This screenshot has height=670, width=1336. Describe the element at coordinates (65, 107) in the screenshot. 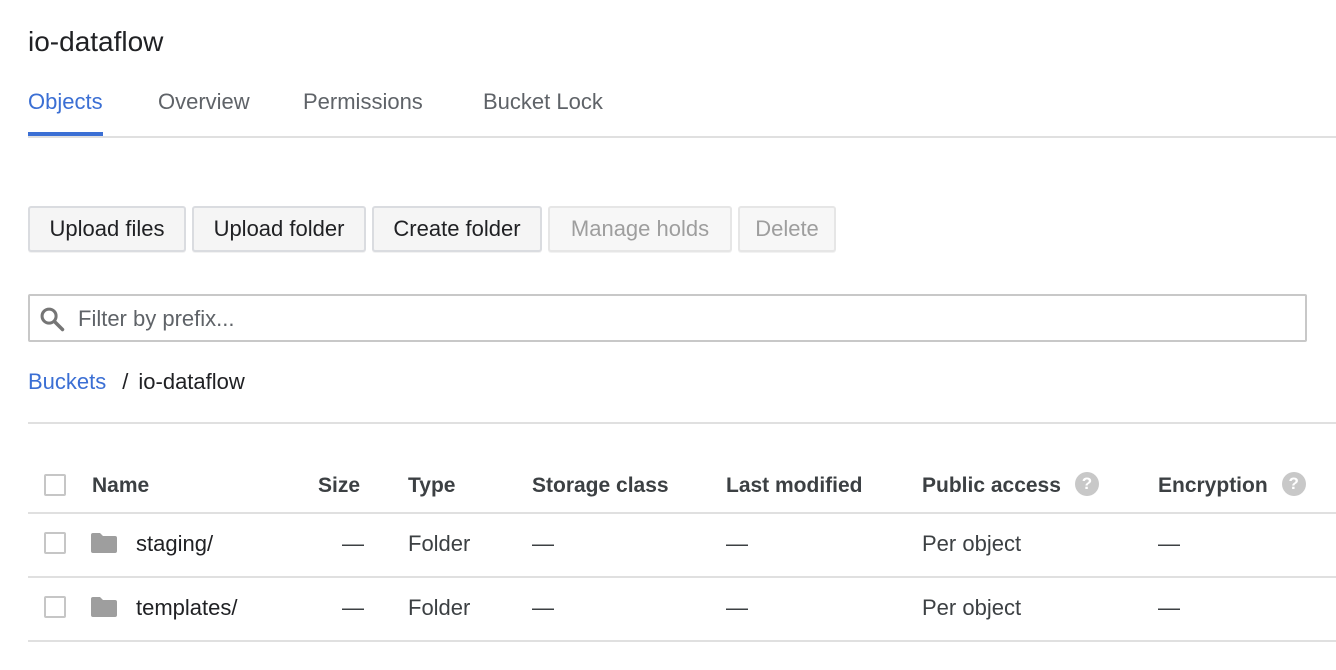

I see `tab-objects: Objects` at that location.